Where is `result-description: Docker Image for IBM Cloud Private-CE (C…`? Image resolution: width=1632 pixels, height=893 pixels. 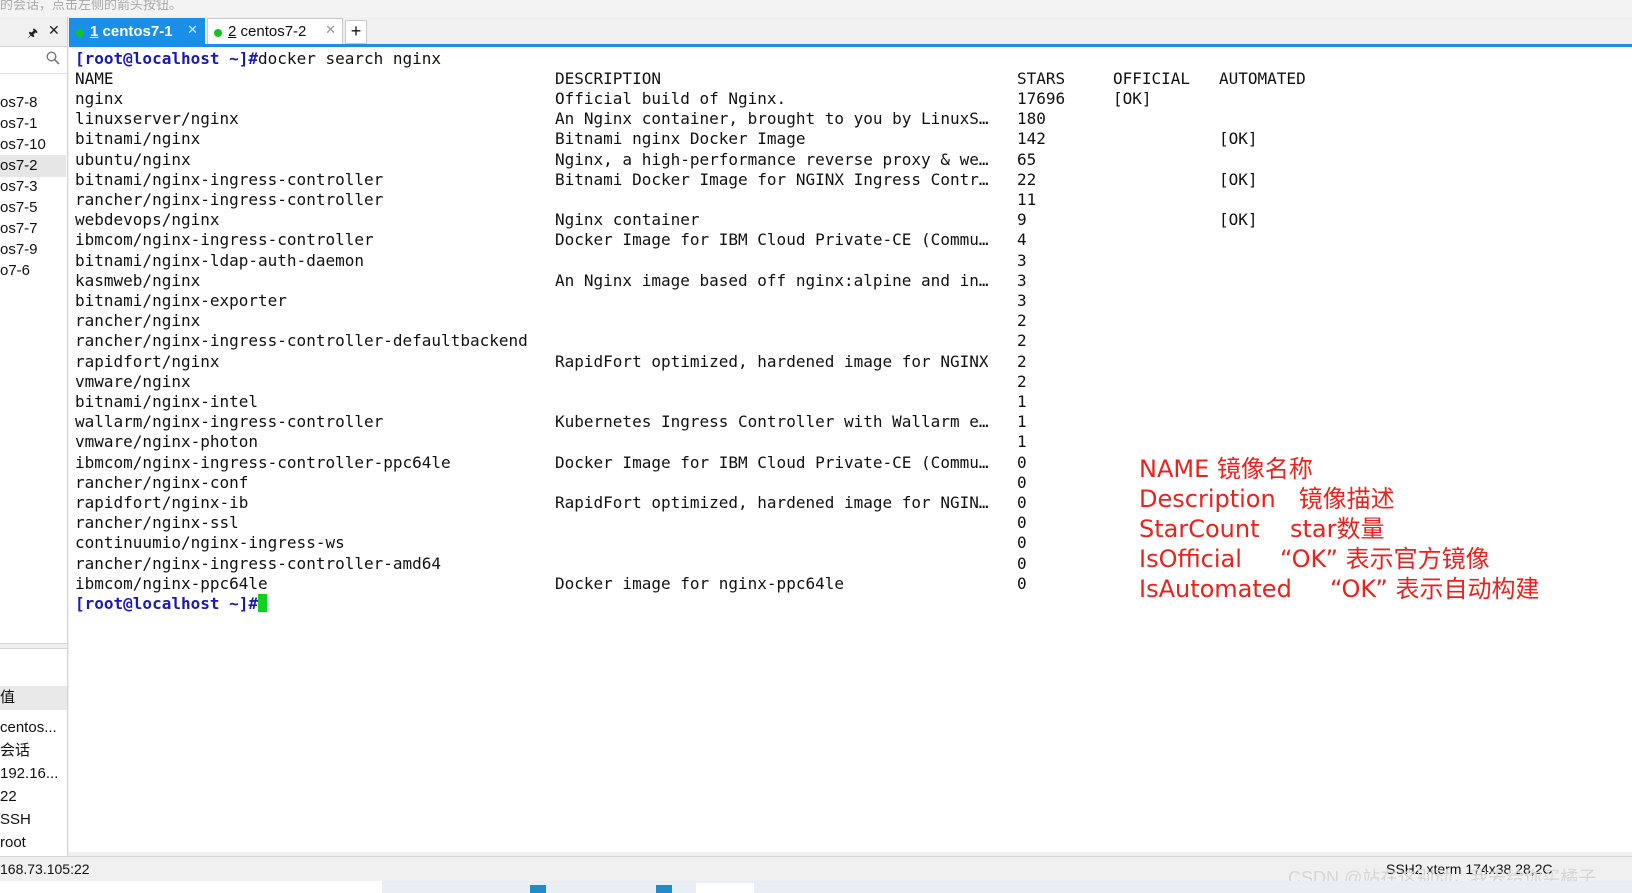
result-description: Docker Image for IBM Cloud Private-CE (C… is located at coordinates (772, 240).